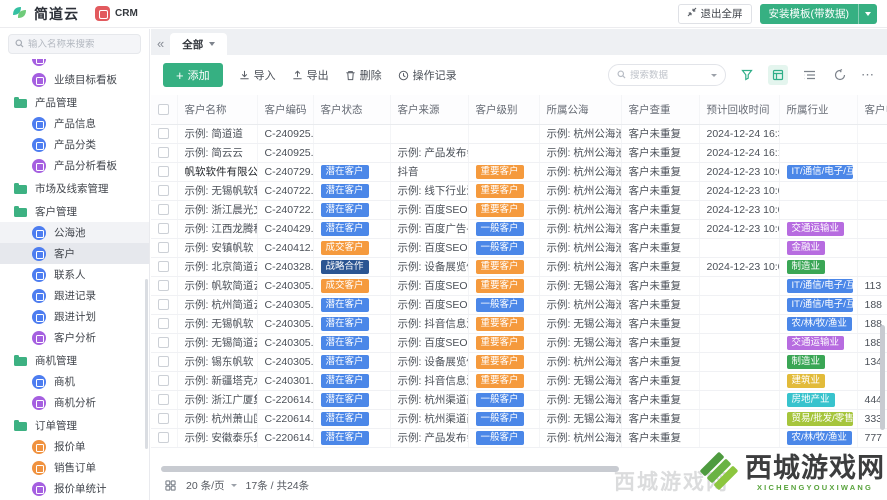 This screenshot has height=500, width=887. What do you see at coordinates (211, 485) in the screenshot?
I see `page-size-select: 20 条/页` at bounding box center [211, 485].